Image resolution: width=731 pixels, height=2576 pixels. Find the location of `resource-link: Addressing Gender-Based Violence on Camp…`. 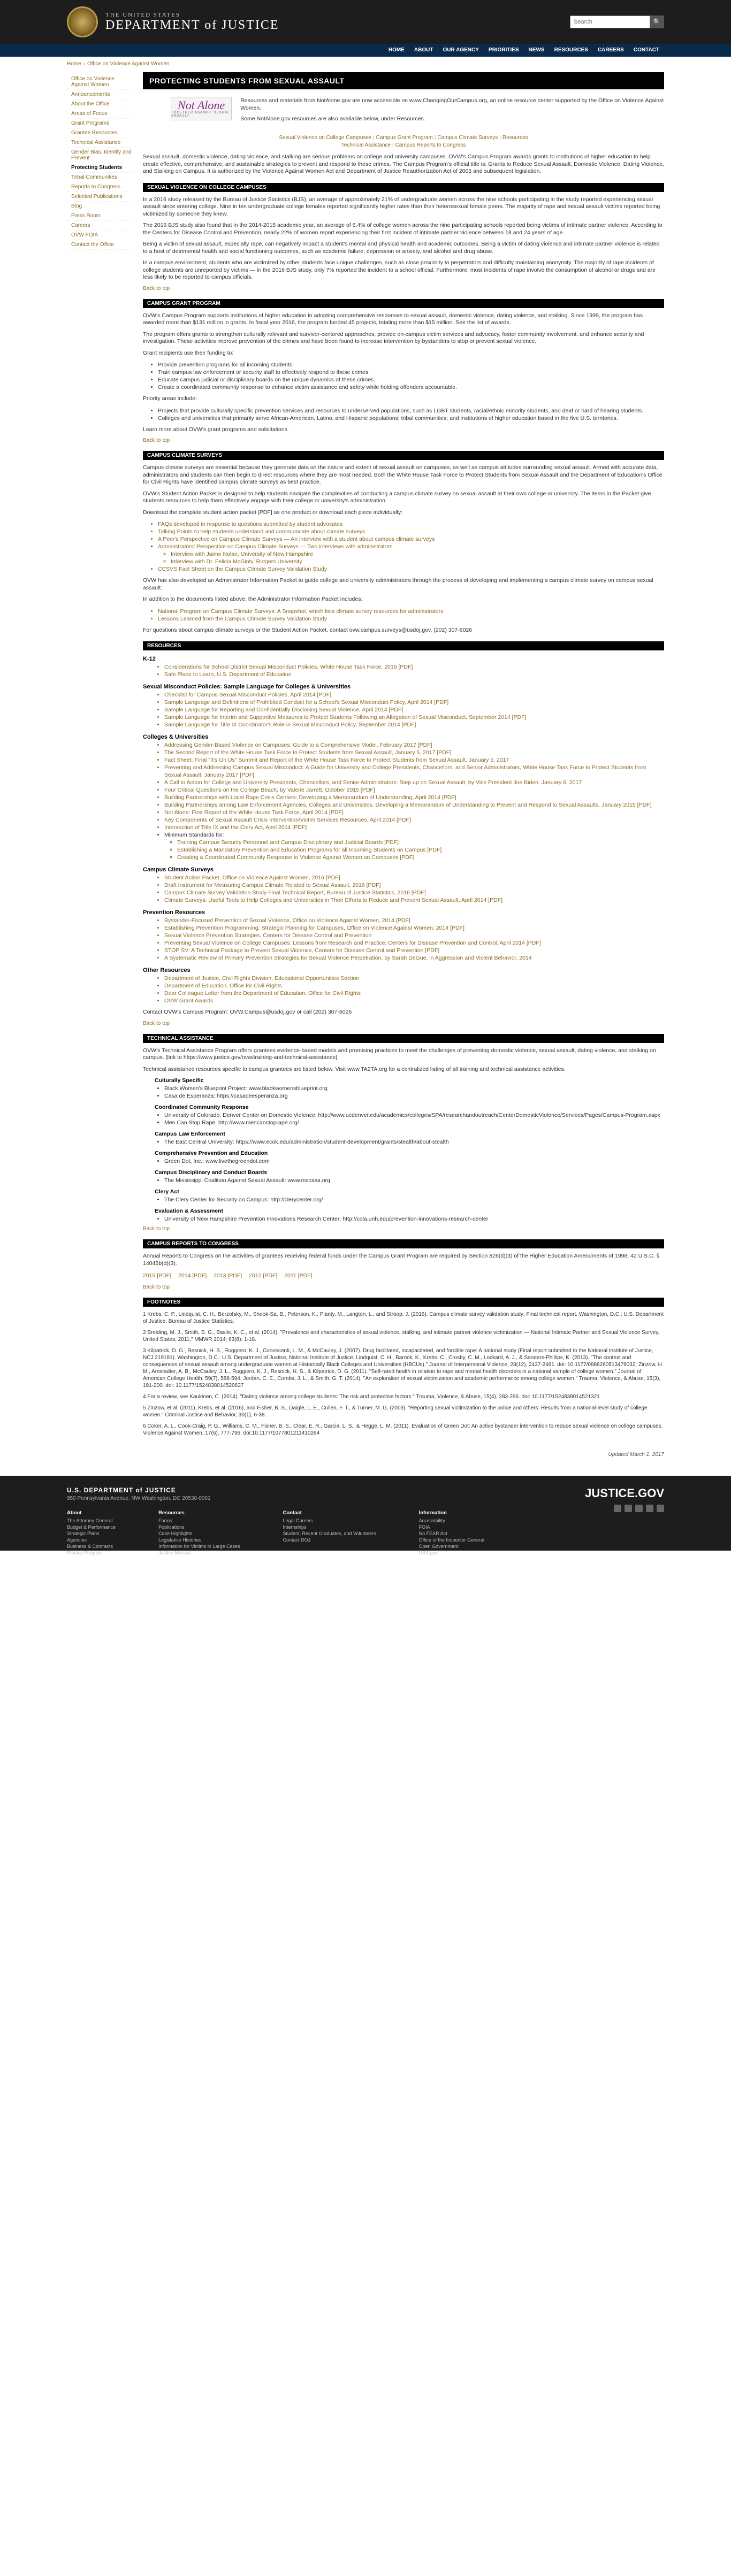

resource-link: Addressing Gender-Based Violence on Camp… is located at coordinates (414, 745).